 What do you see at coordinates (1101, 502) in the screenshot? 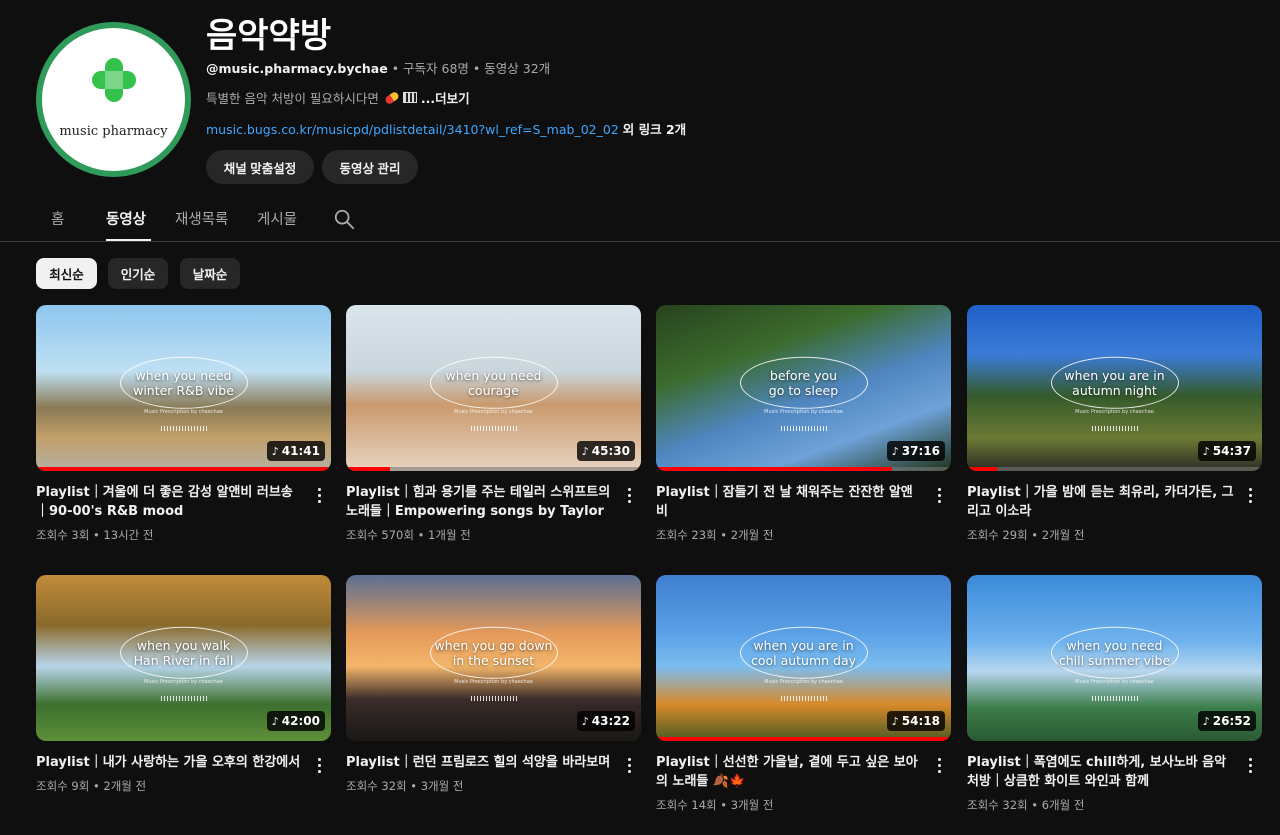
I see `video-title: Playlist｜가을 밤에 듣는 최유리, 카더가든, 그리고 이소라` at bounding box center [1101, 502].